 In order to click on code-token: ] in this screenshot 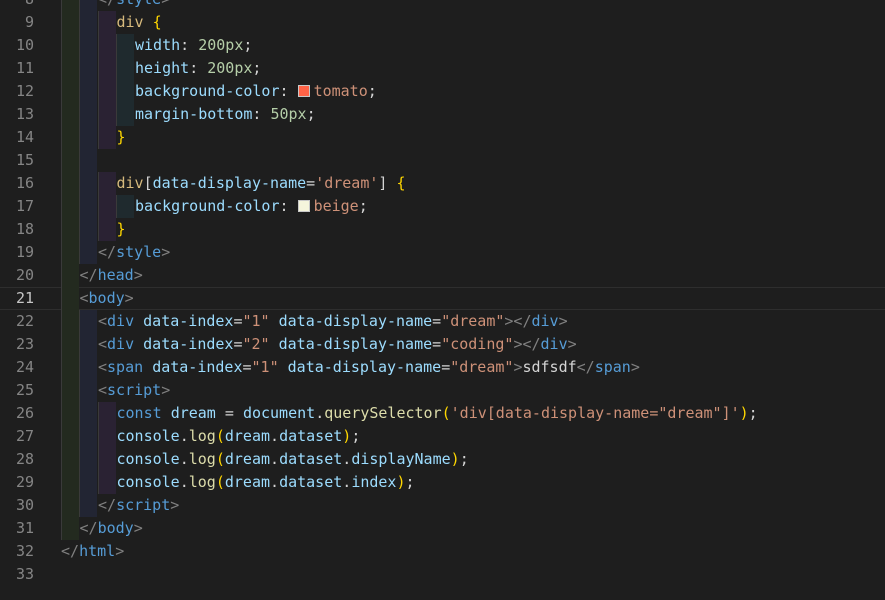, I will do `click(387, 183)`.